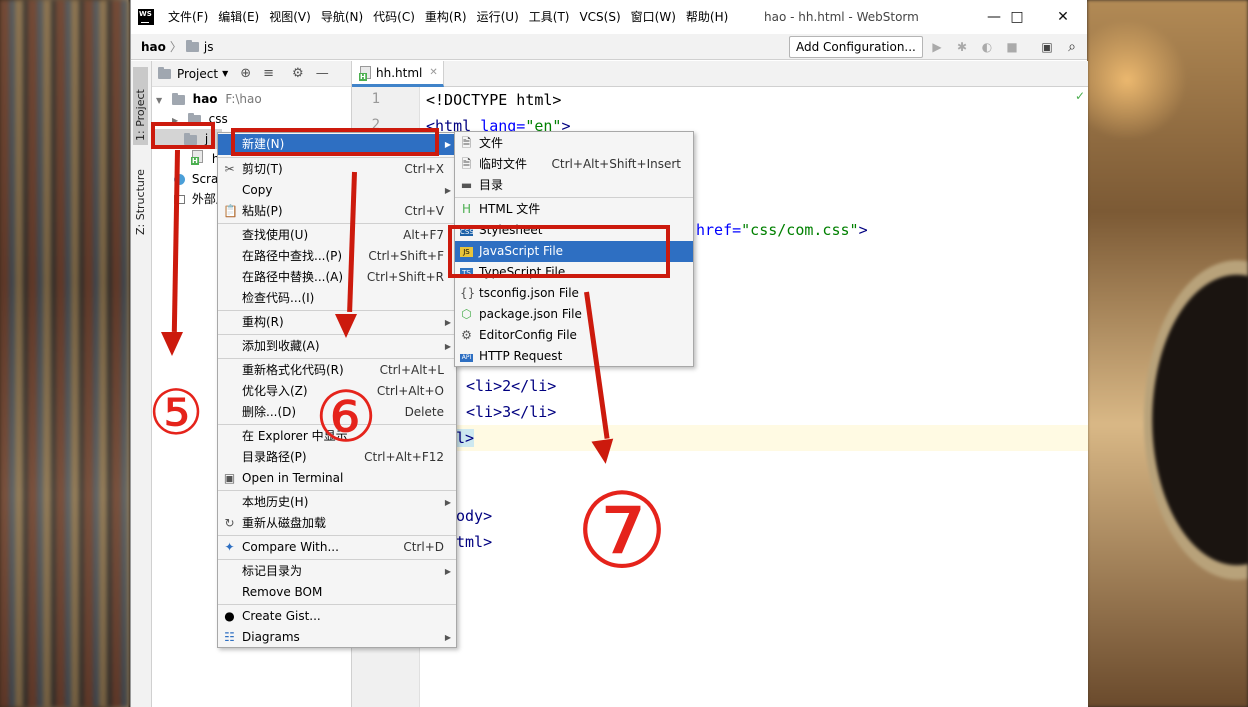  Describe the element at coordinates (229, 169) in the screenshot. I see `scissors-icon: ✂` at that location.